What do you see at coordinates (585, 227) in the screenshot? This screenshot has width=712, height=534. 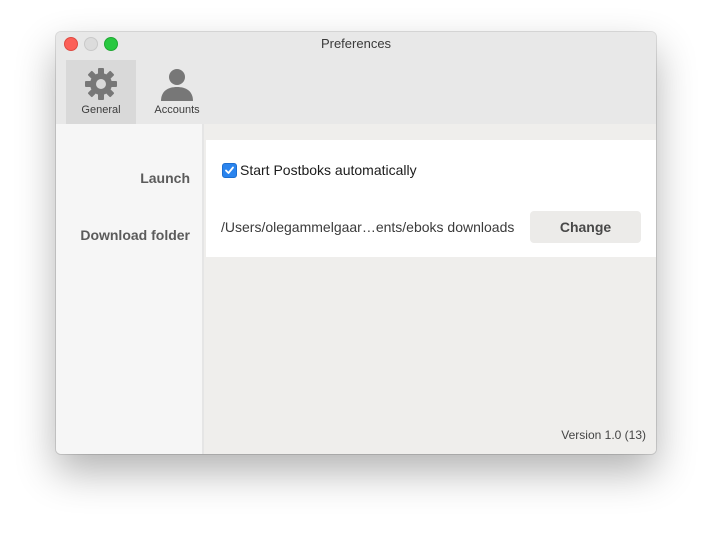 I see `change-folder-button: Change` at bounding box center [585, 227].